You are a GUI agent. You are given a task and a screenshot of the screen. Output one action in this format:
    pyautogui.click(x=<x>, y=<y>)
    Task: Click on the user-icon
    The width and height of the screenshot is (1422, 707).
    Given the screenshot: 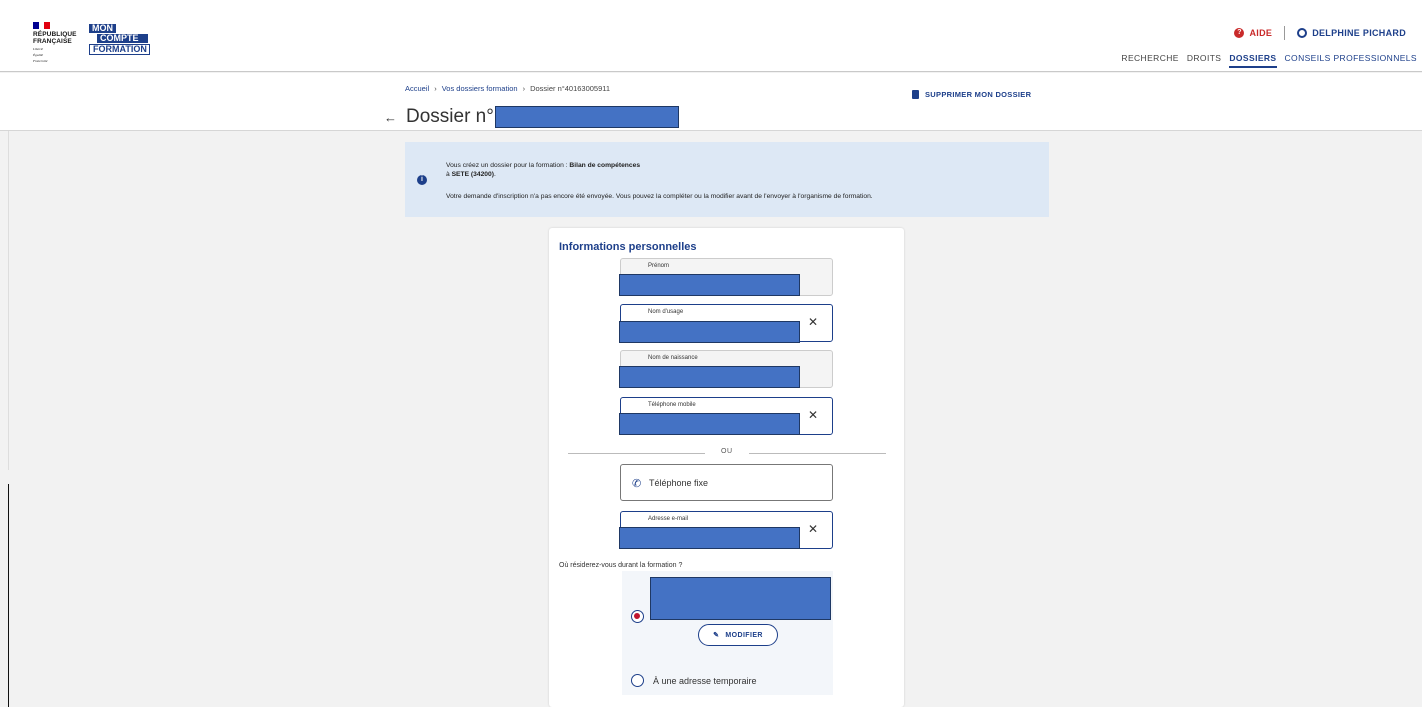 What is the action you would take?
    pyautogui.click(x=1302, y=33)
    